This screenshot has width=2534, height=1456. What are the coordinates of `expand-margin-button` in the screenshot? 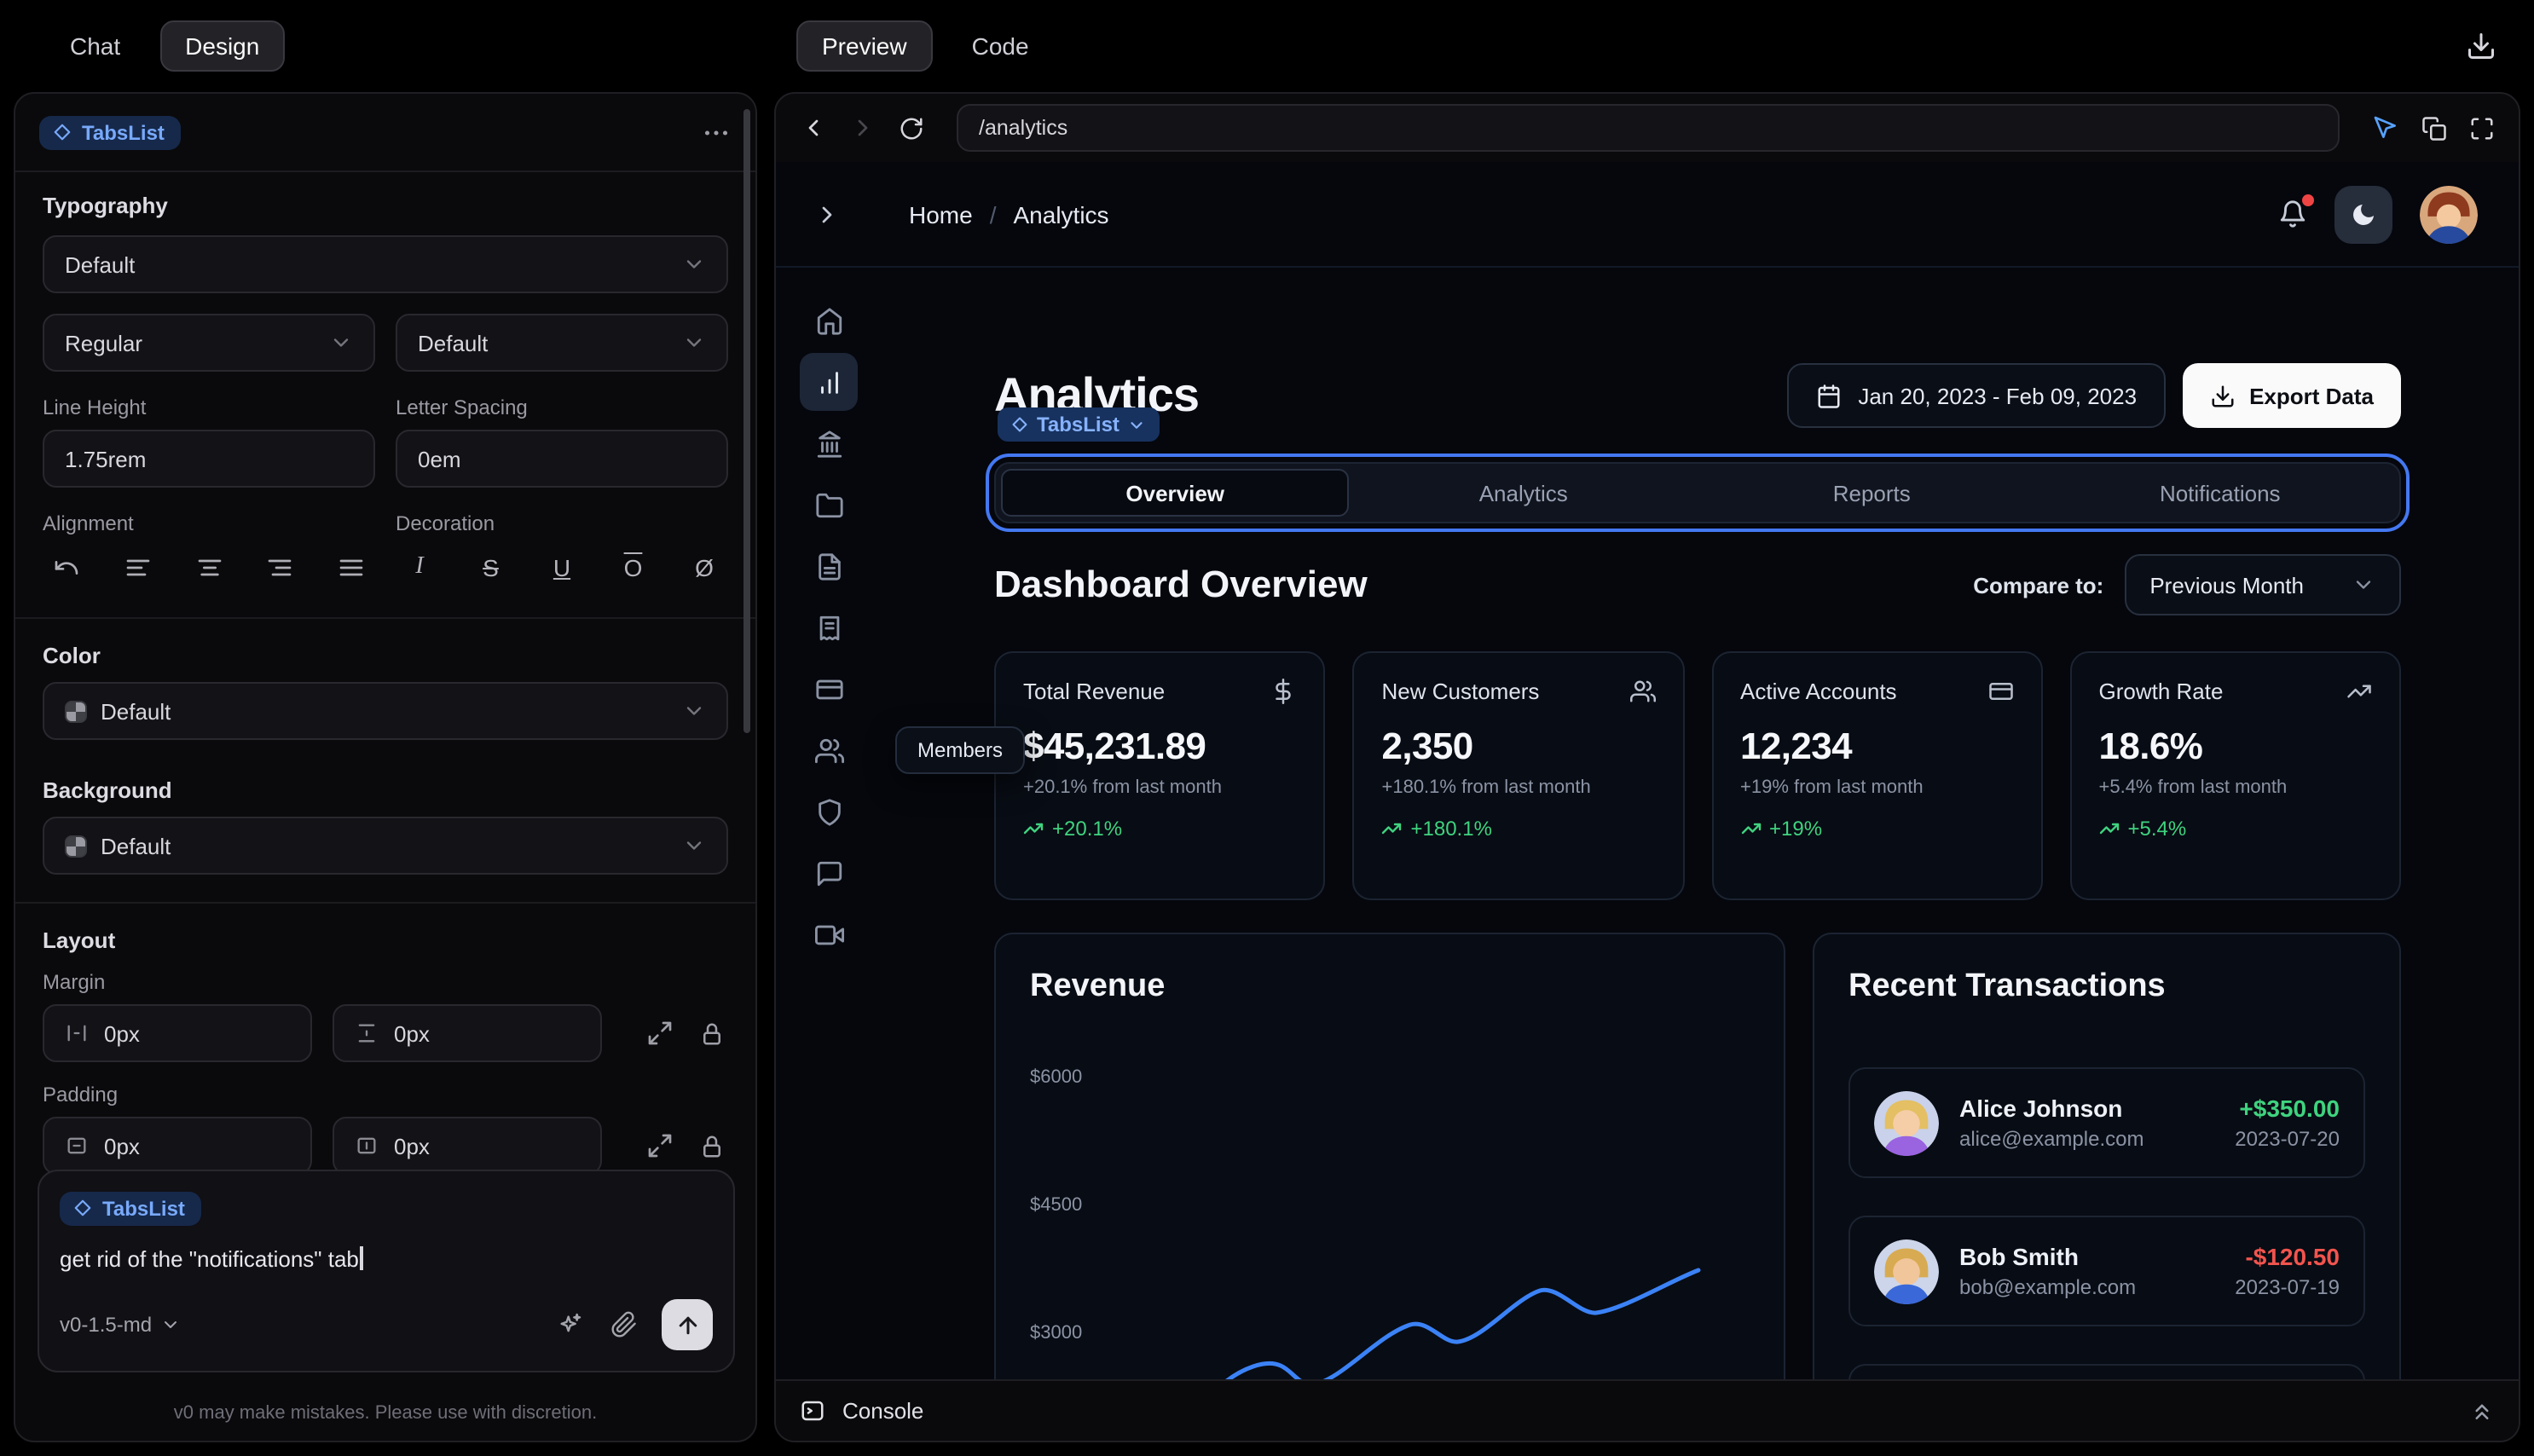 It's located at (659, 1033).